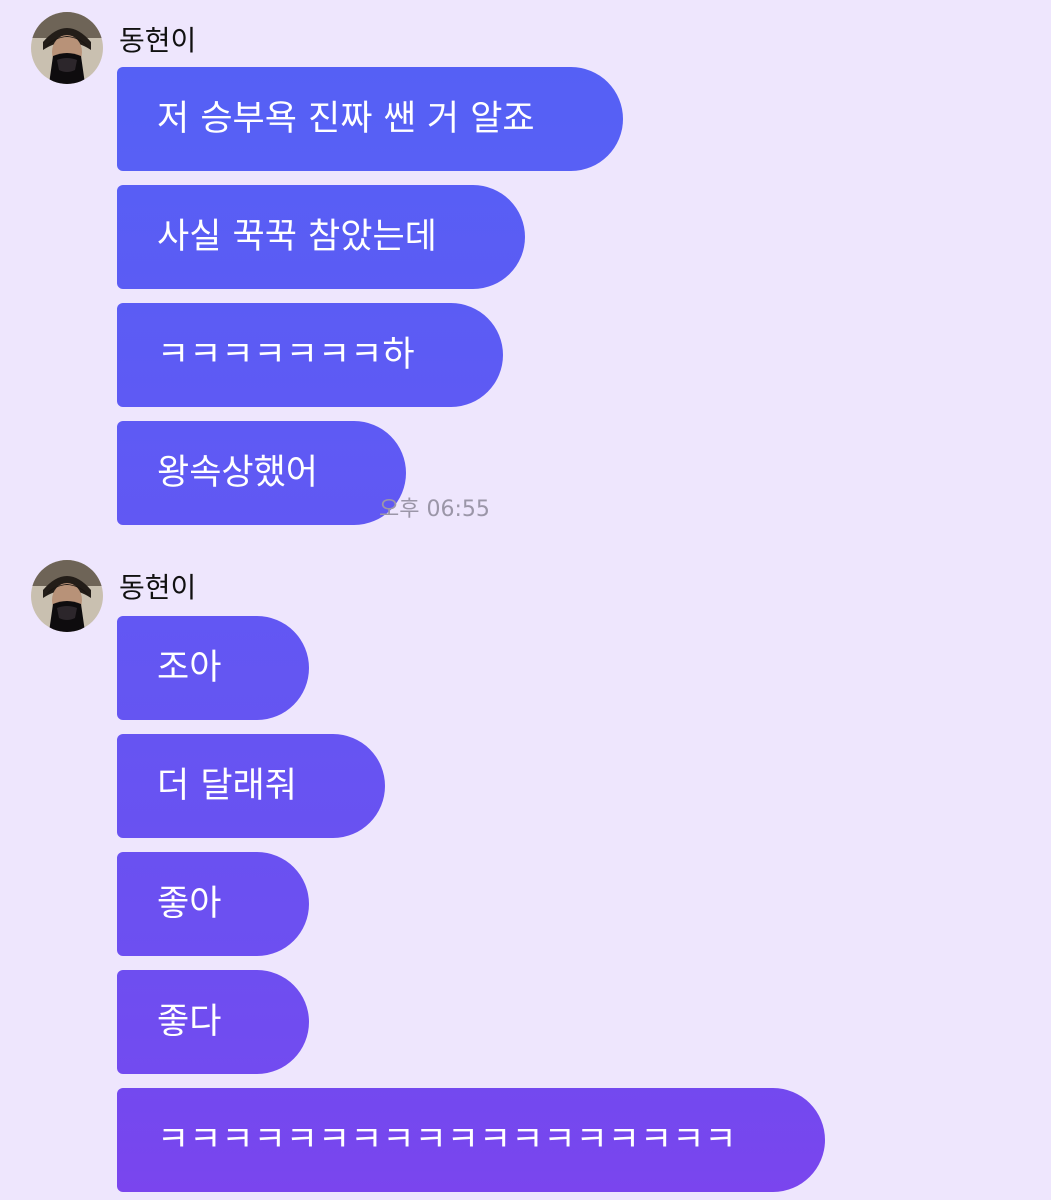 Image resolution: width=1051 pixels, height=1200 pixels. What do you see at coordinates (434, 509) in the screenshot?
I see `message-timestamp: 오후 06:55` at bounding box center [434, 509].